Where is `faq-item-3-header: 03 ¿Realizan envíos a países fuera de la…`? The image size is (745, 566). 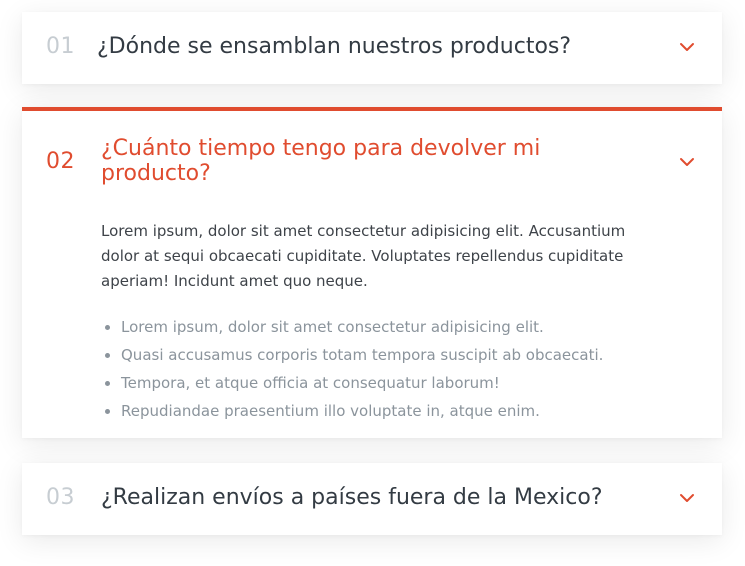 faq-item-3-header: 03 ¿Realizan envíos a países fuera de la… is located at coordinates (372, 499).